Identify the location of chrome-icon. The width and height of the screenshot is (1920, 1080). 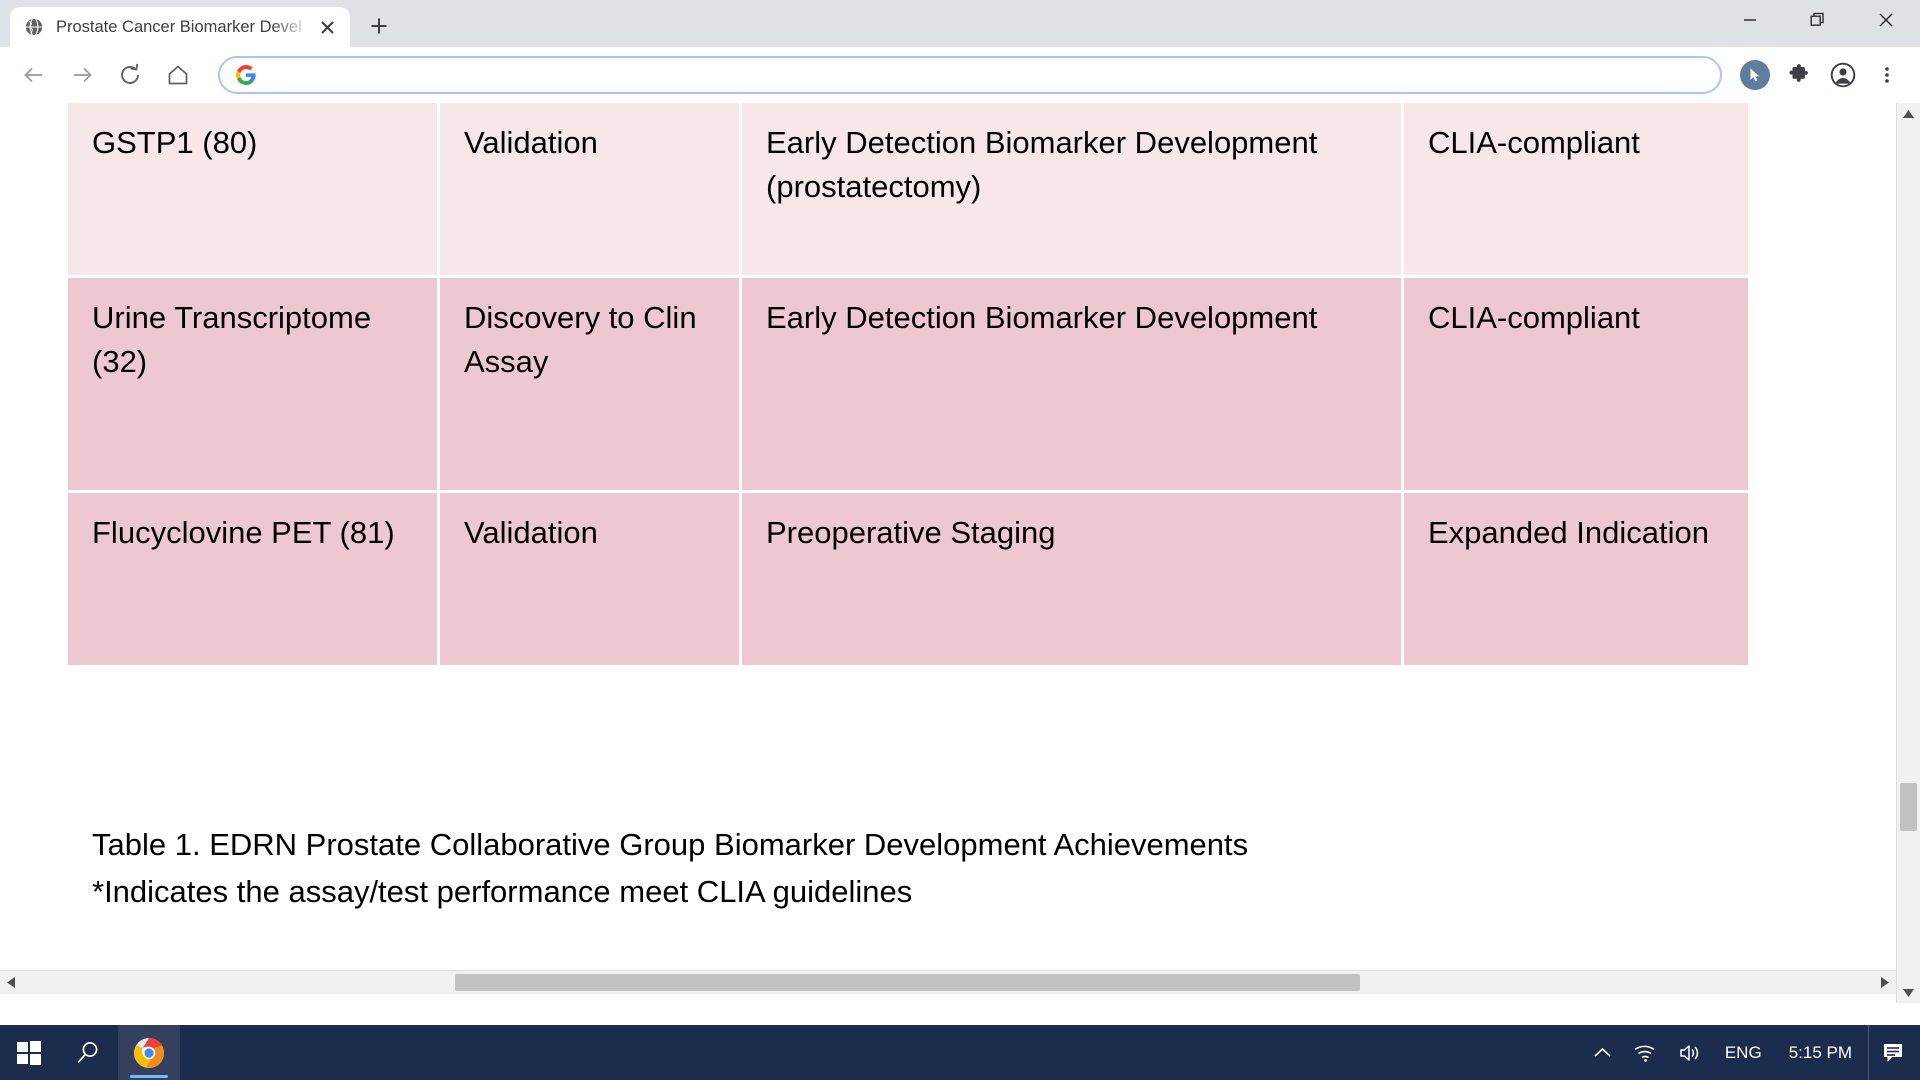
(149, 1052).